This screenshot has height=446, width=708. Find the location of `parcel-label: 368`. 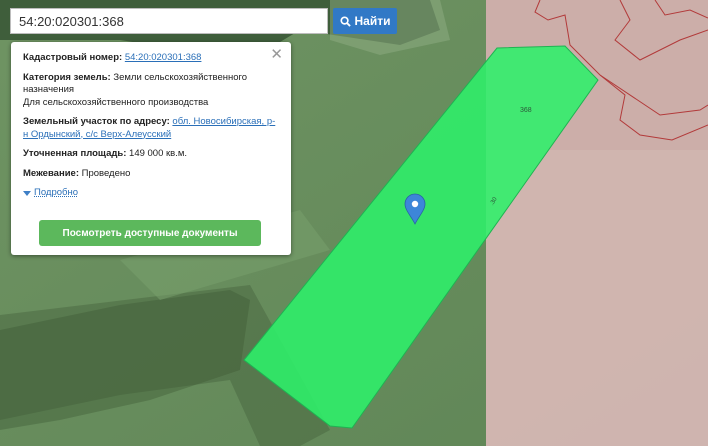

parcel-label: 368 is located at coordinates (526, 110).